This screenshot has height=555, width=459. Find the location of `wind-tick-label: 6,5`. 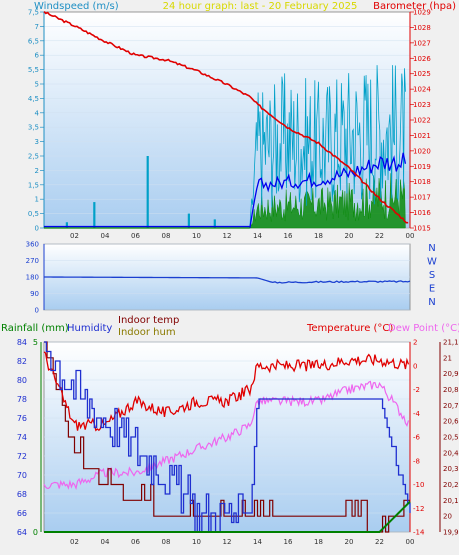

wind-tick-label: 6,5 is located at coordinates (33, 41).